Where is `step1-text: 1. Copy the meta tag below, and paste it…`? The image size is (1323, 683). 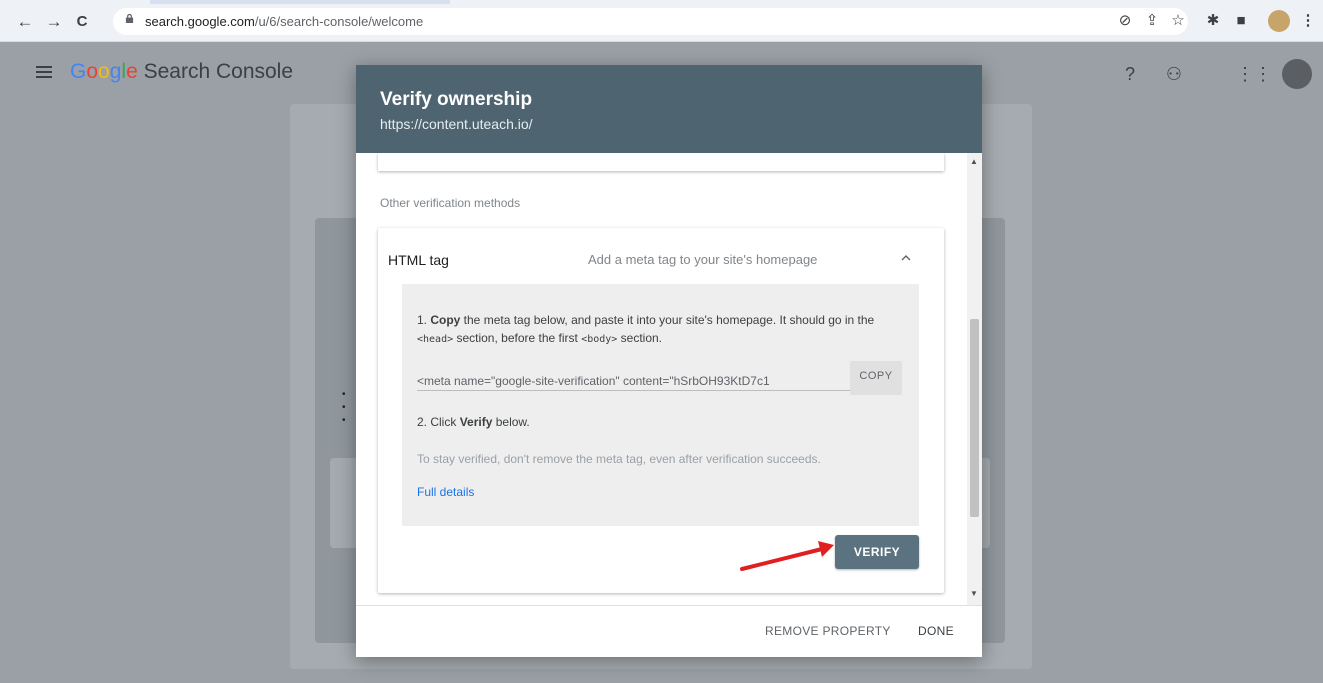
step1-text: 1. Copy the meta tag below, and paste it… is located at coordinates (646, 329).